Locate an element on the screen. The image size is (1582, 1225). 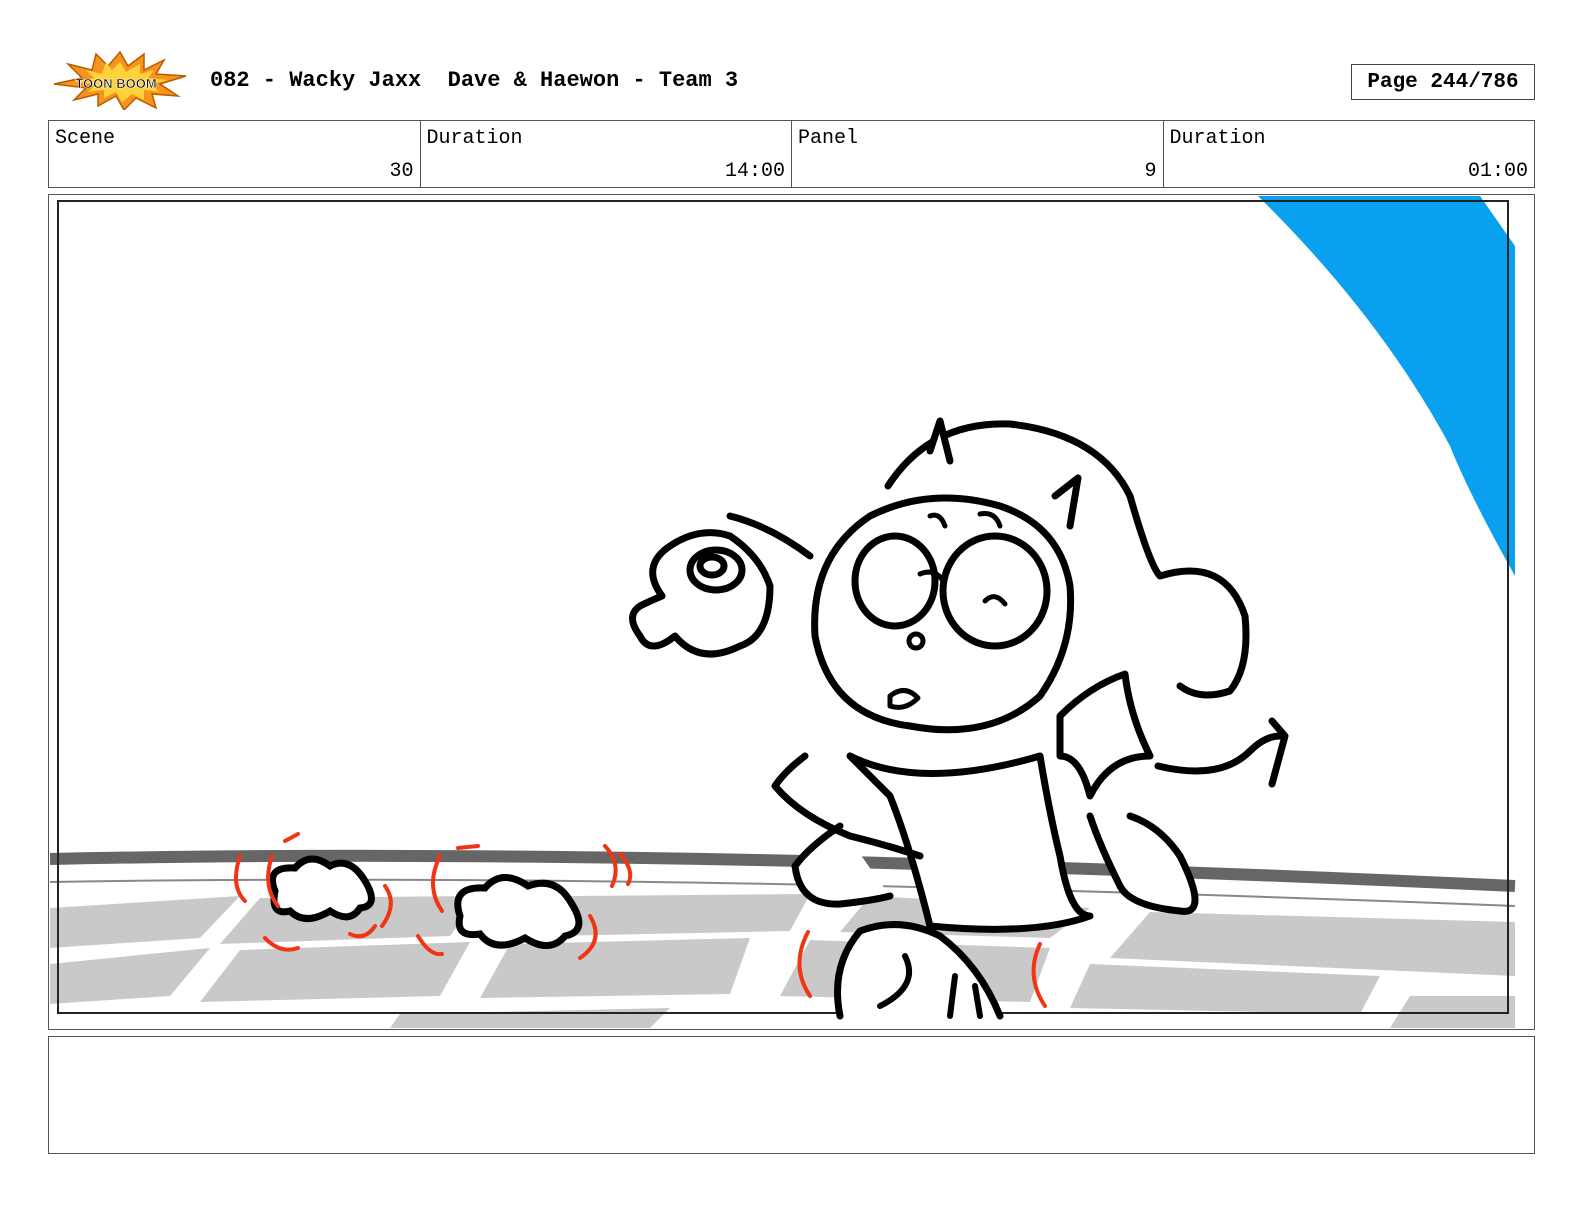
scene-duration-label: Duration is located at coordinates (474, 138).